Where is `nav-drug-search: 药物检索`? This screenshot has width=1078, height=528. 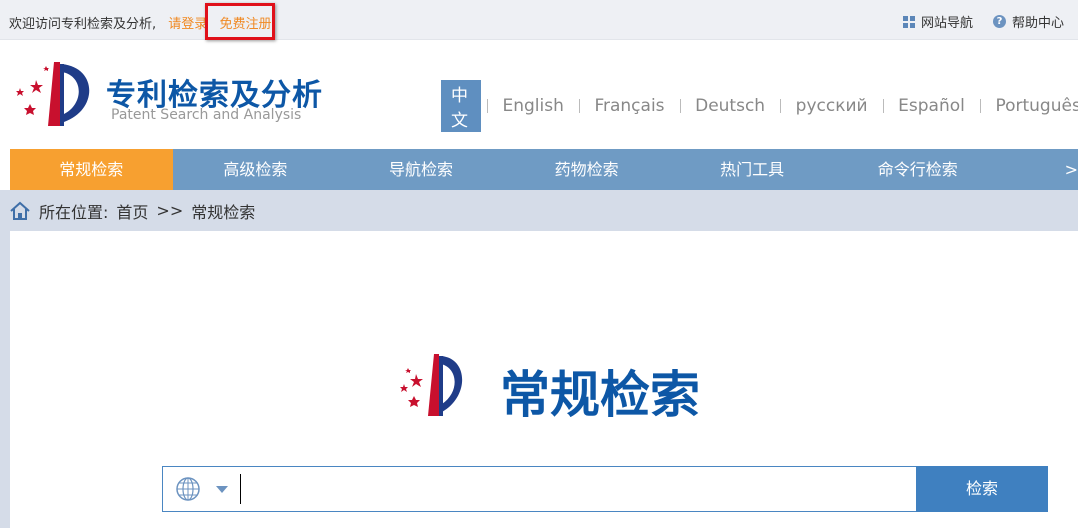 nav-drug-search: 药物检索 is located at coordinates (587, 169).